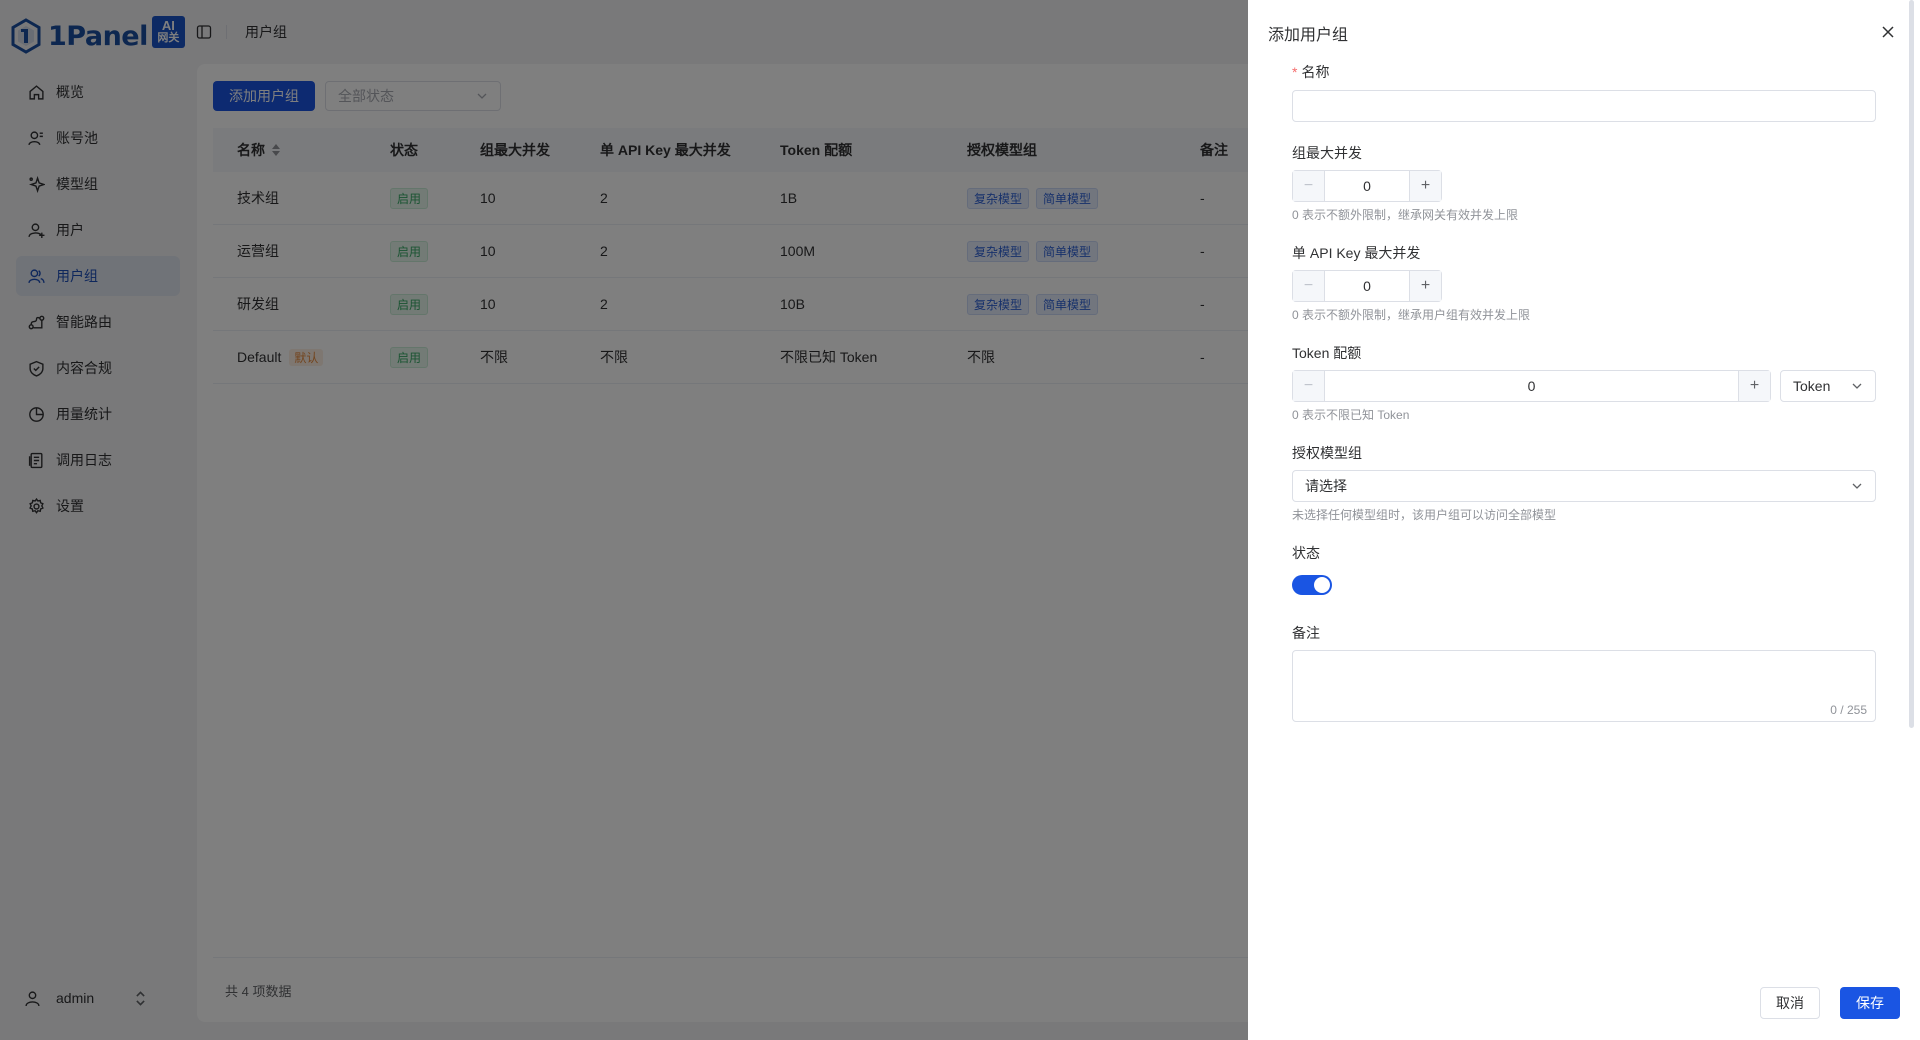  I want to click on cancel-button: 取消, so click(1790, 1003).